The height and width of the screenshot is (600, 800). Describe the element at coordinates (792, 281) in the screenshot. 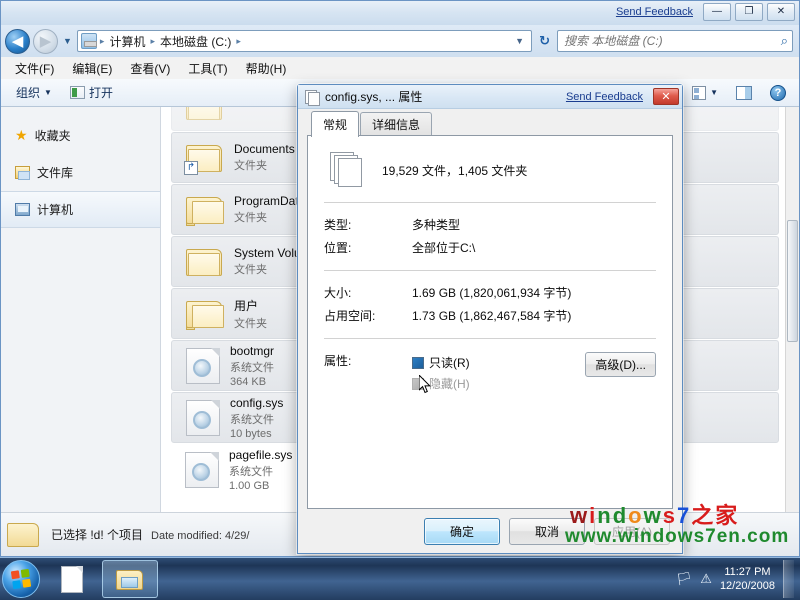

I see `scrollbar-thumb` at that location.